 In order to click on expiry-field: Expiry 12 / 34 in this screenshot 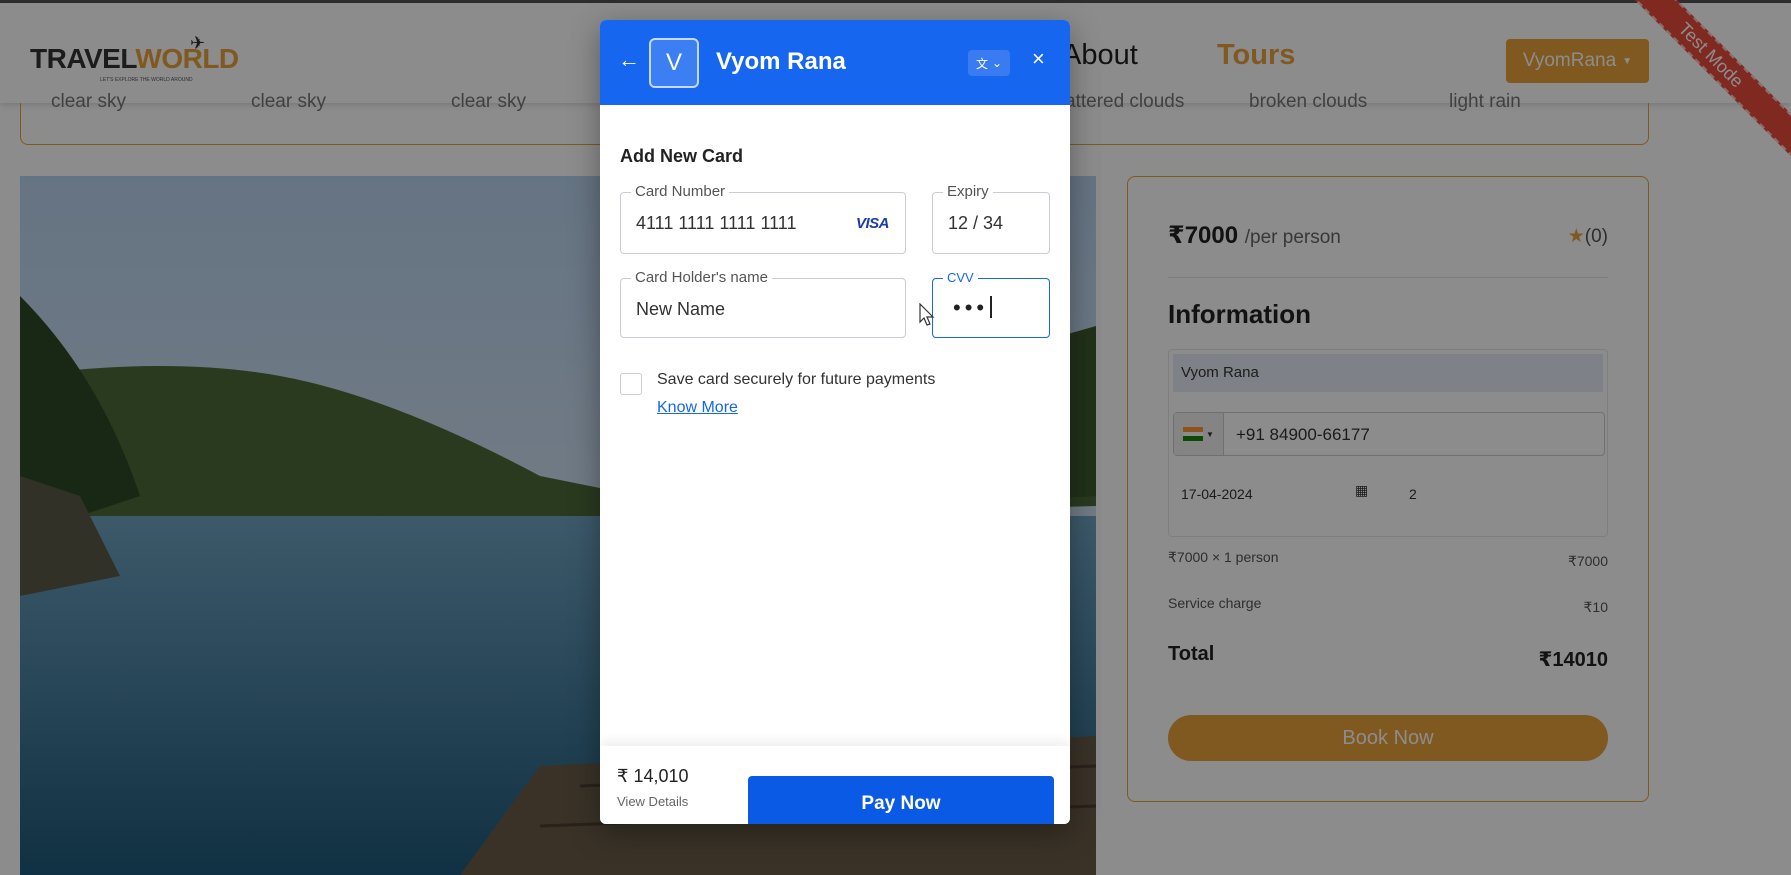, I will do `click(991, 218)`.